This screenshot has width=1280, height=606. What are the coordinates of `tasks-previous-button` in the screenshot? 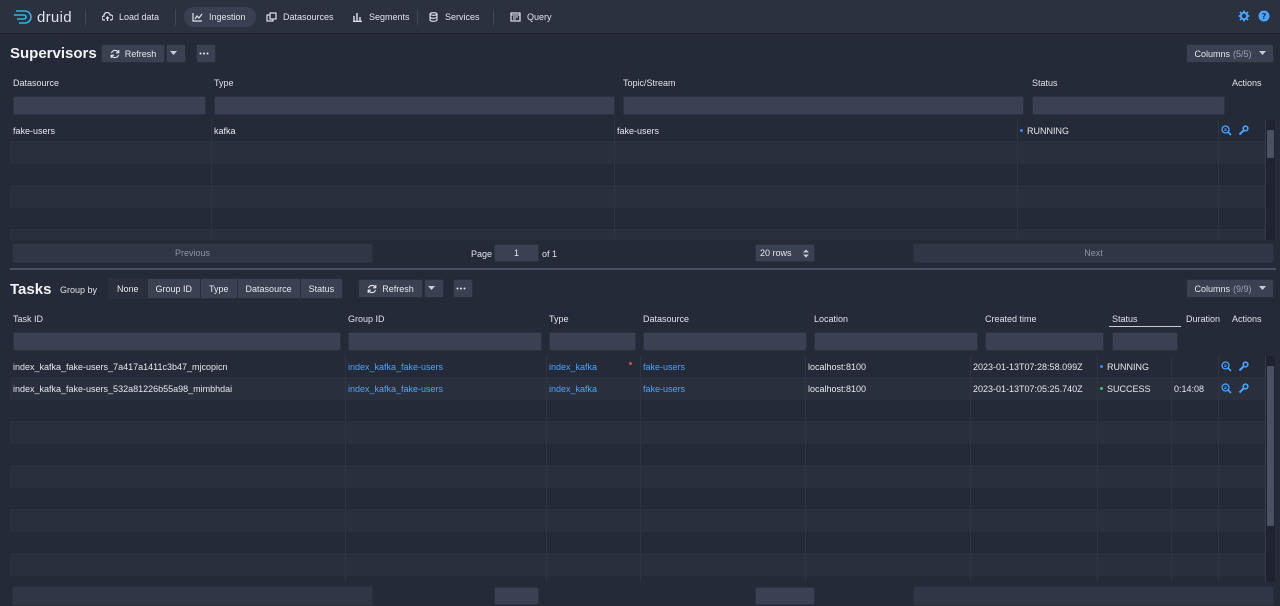 It's located at (192, 596).